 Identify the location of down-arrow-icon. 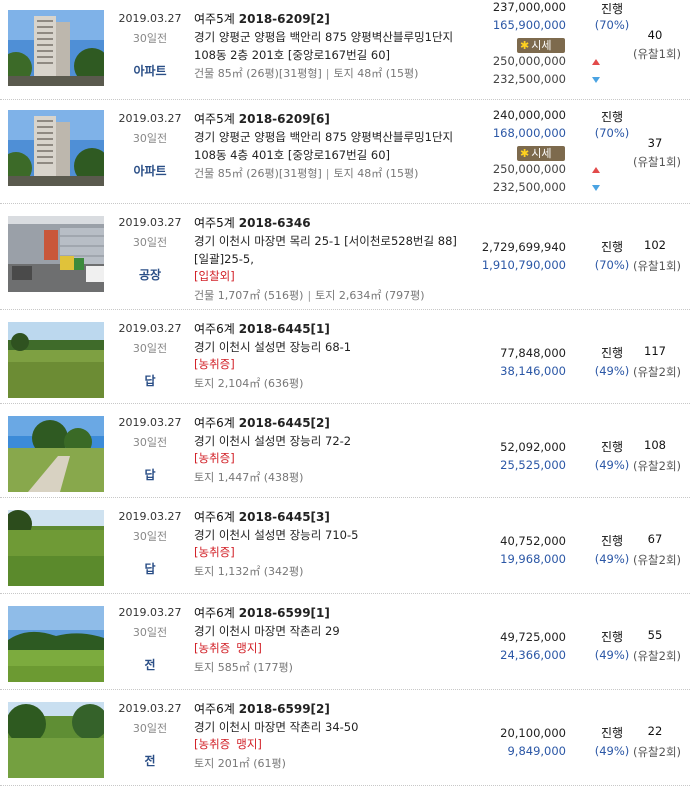
(596, 80).